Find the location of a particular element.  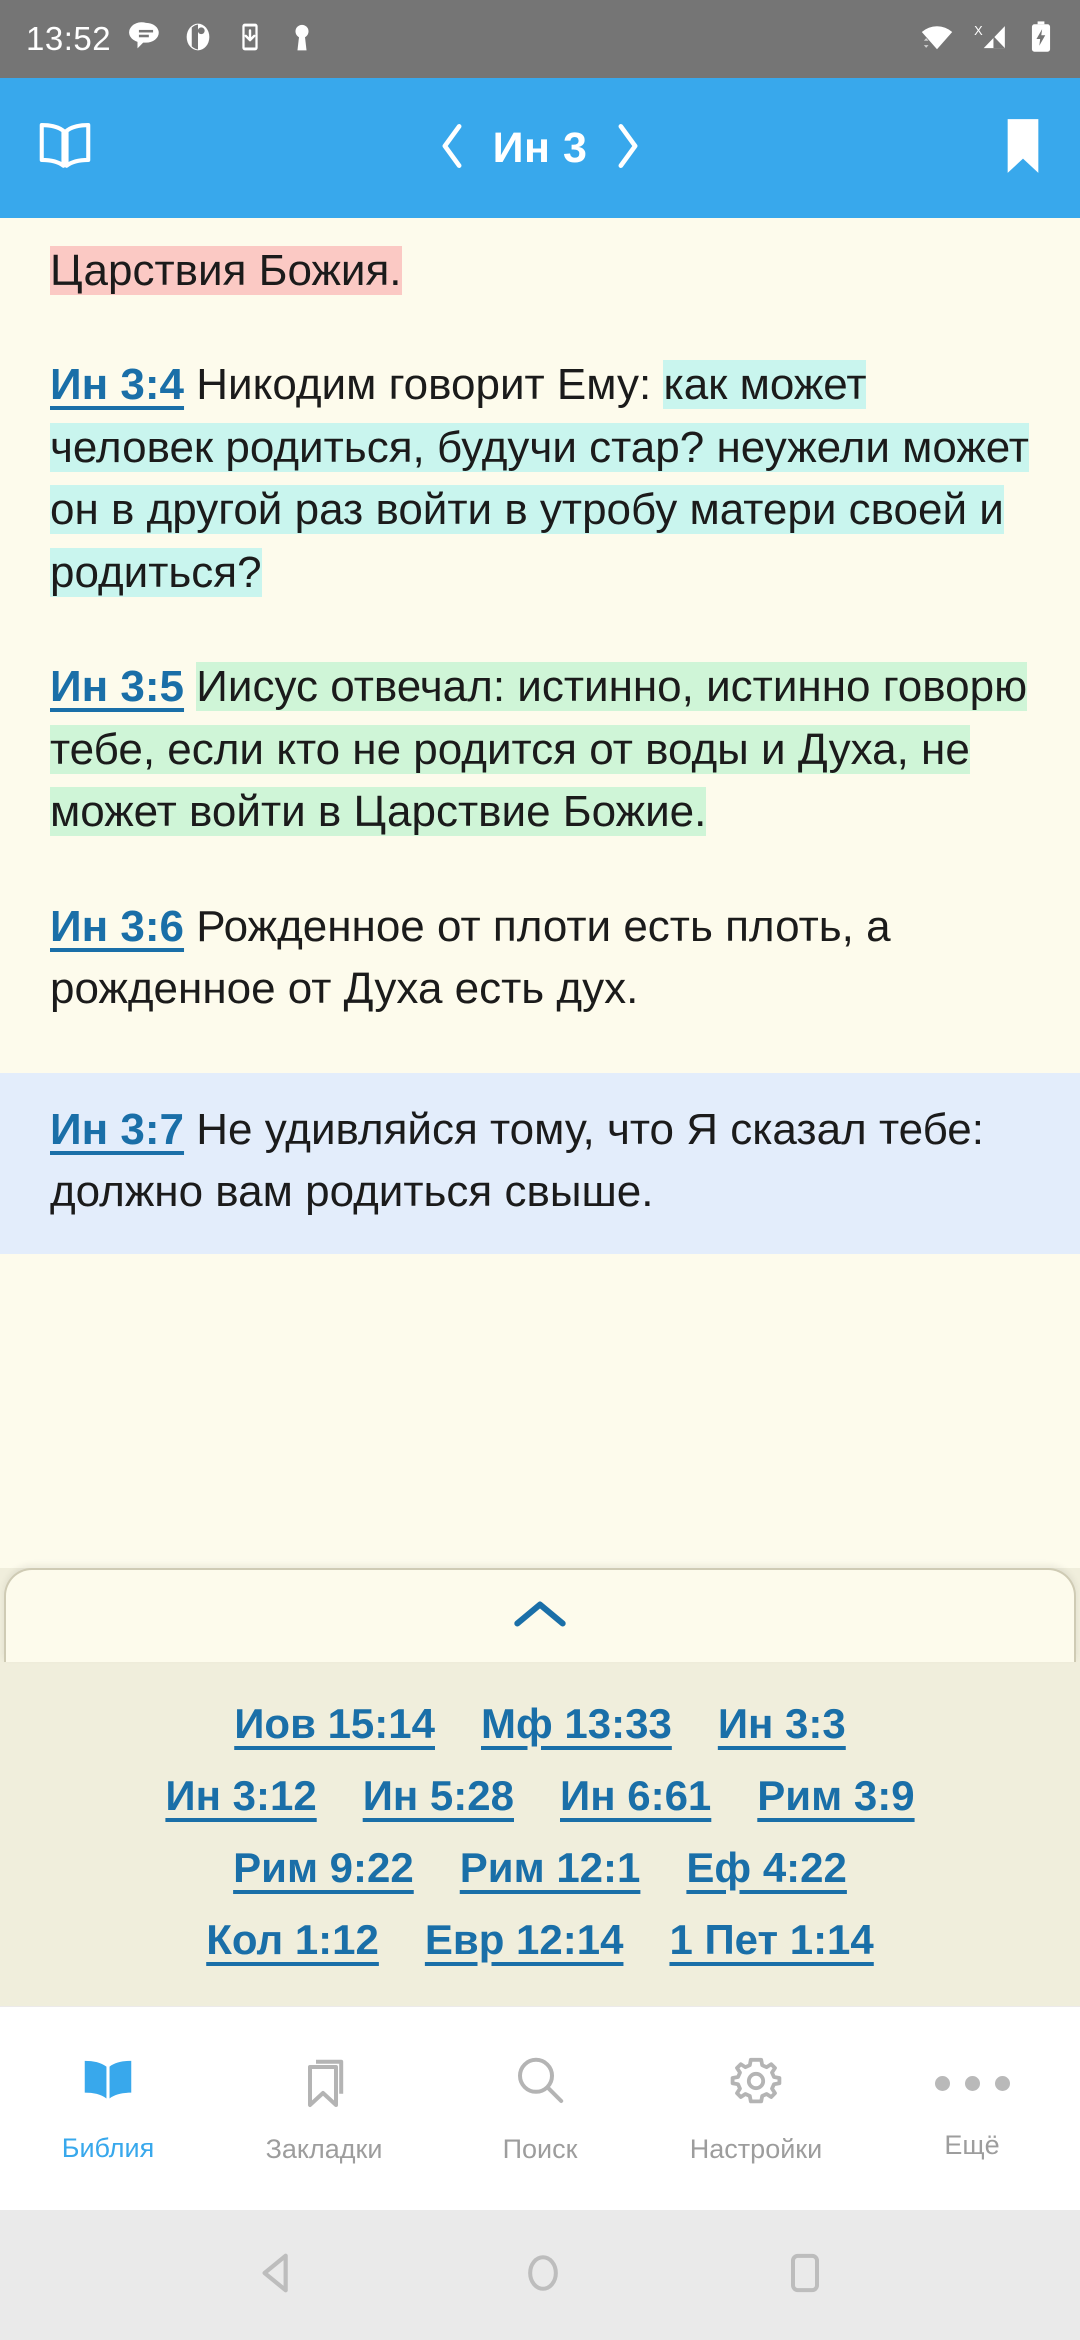

tab-bible: Библия is located at coordinates (108, 2109).